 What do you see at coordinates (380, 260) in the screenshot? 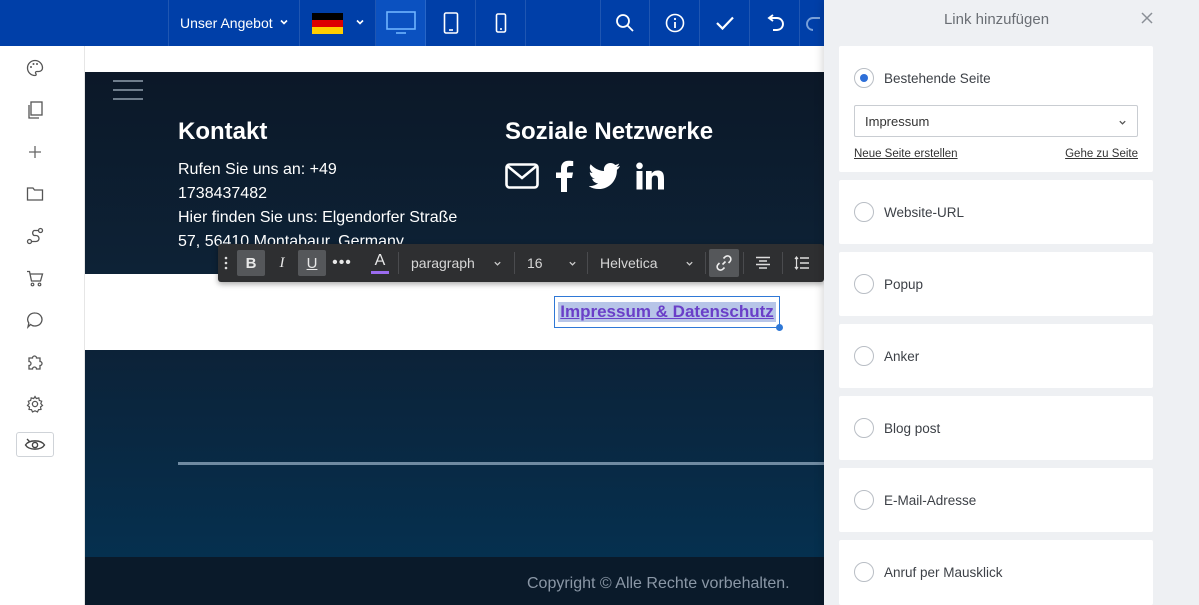
I see `text-color-letter: A` at bounding box center [380, 260].